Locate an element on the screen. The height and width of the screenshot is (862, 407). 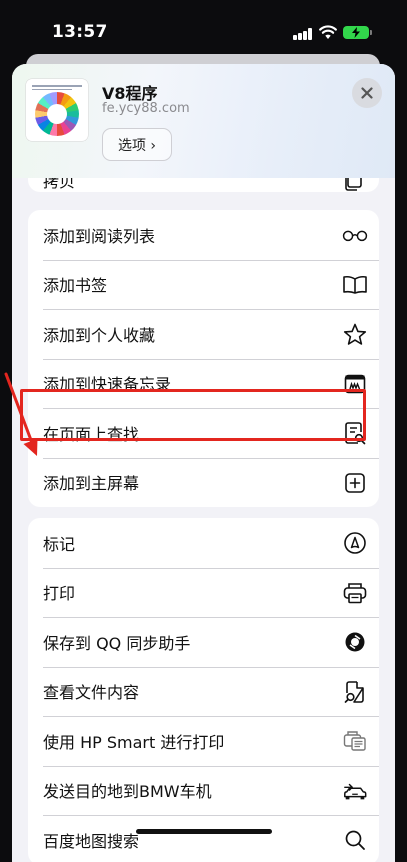
row-label: 添加书签 is located at coordinates (75, 286).